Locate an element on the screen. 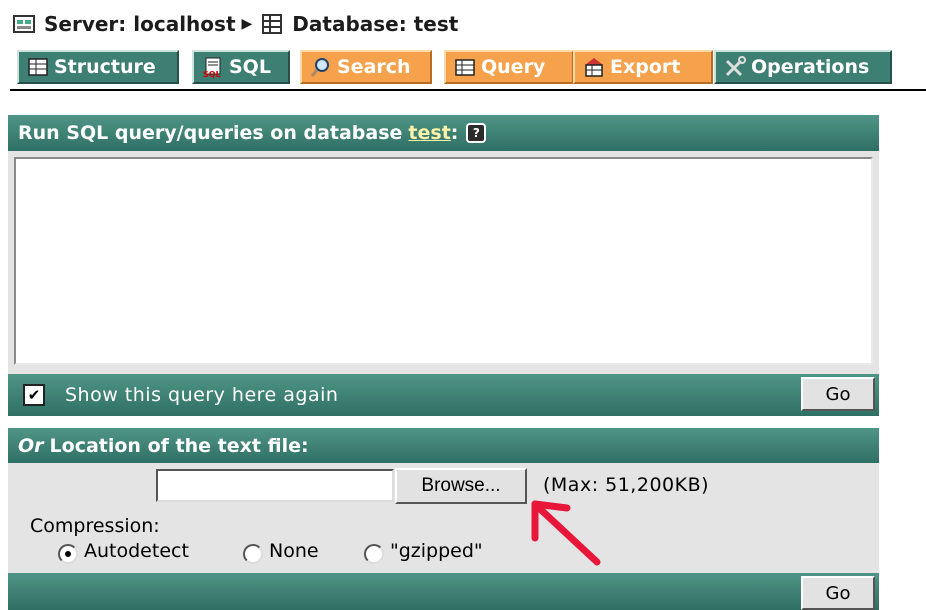 This screenshot has height=610, width=926. tab-search: Search is located at coordinates (366, 67).